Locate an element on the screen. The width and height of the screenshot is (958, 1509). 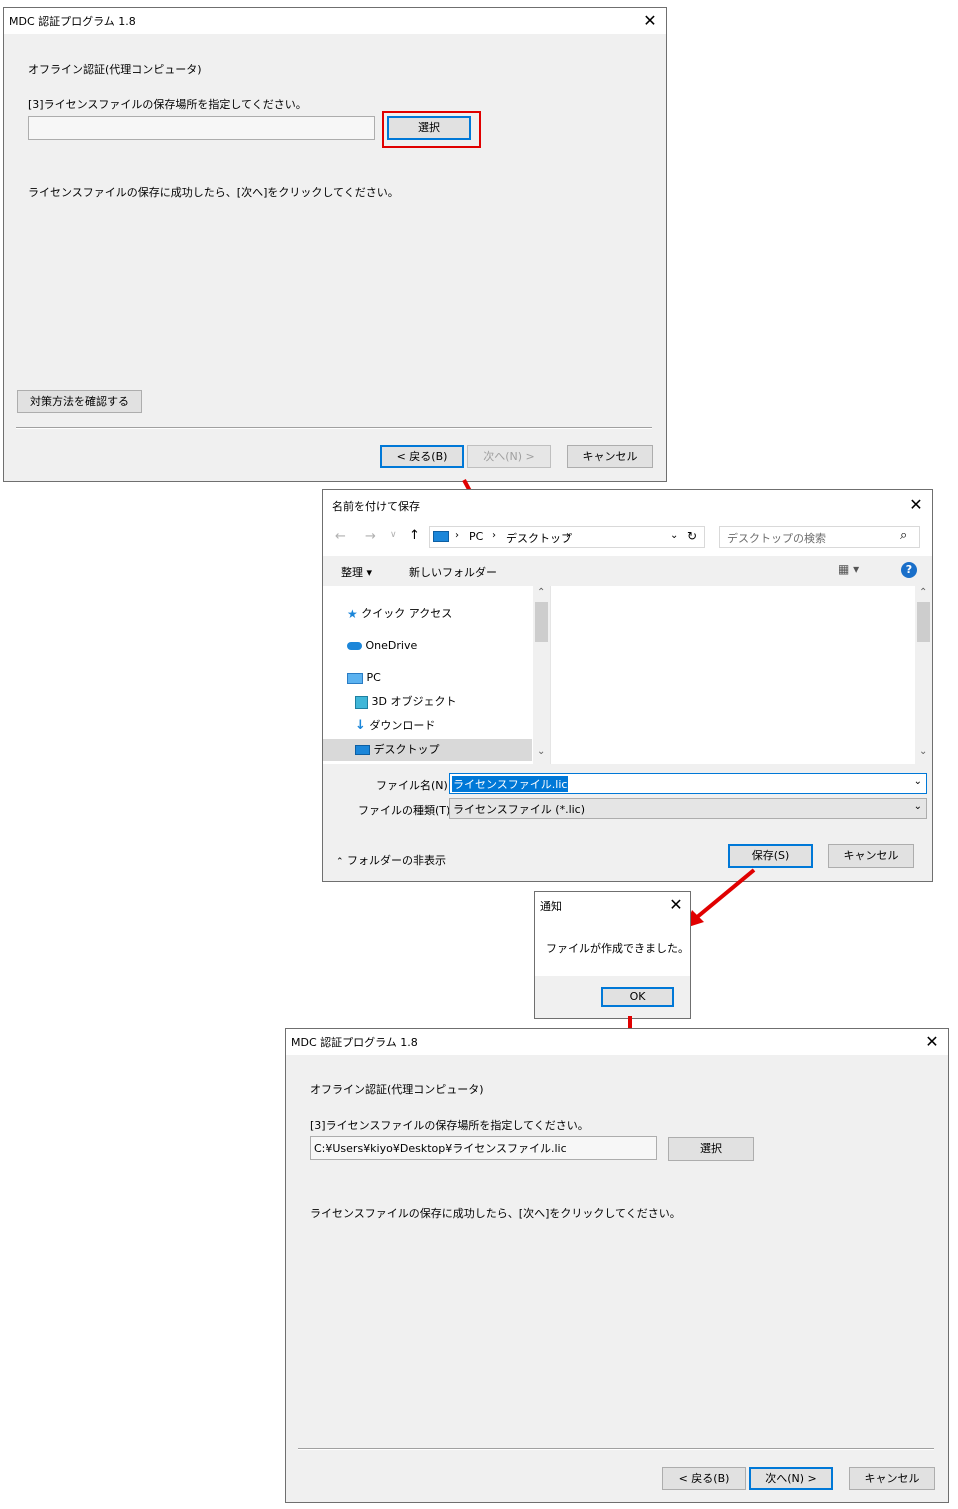
nav-label: クイック アクセス is located at coordinates (407, 613).